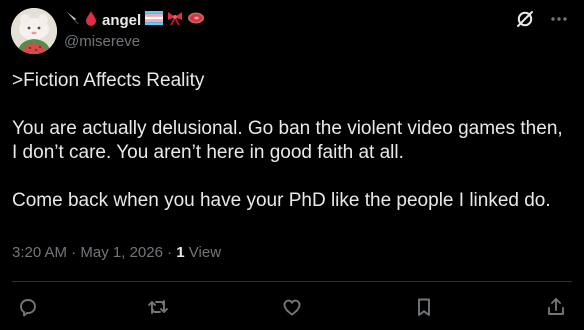 This screenshot has width=584, height=330. What do you see at coordinates (525, 19) in the screenshot?
I see `grok-icon` at bounding box center [525, 19].